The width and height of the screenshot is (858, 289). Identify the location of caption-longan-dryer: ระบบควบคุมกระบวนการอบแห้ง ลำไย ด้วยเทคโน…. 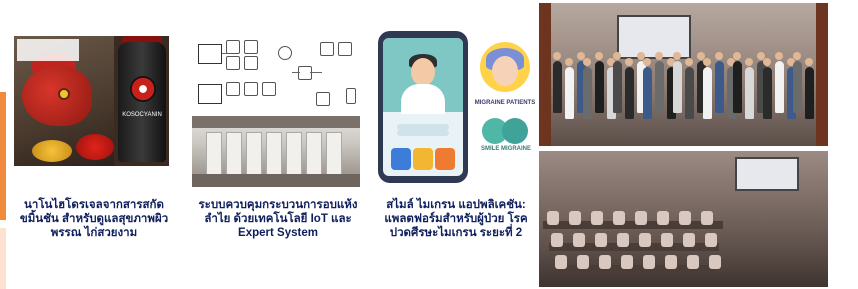
(278, 219).